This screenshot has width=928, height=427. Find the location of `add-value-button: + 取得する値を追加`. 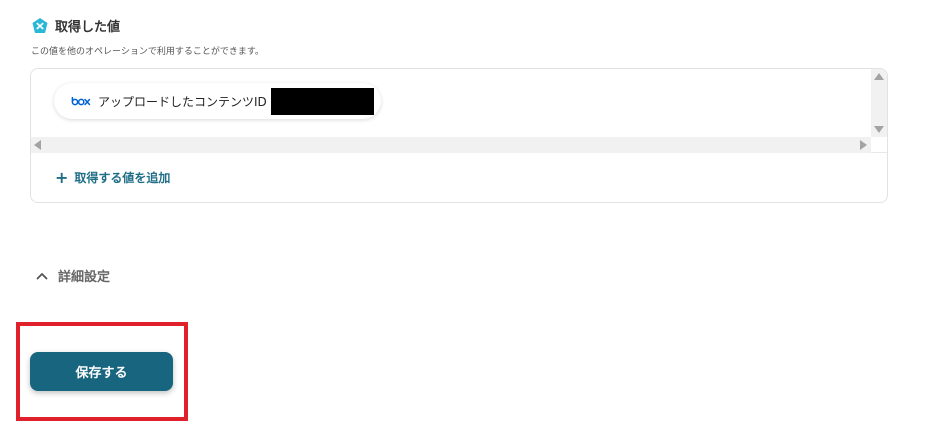

add-value-button: + 取得する値を追加 is located at coordinates (112, 177).